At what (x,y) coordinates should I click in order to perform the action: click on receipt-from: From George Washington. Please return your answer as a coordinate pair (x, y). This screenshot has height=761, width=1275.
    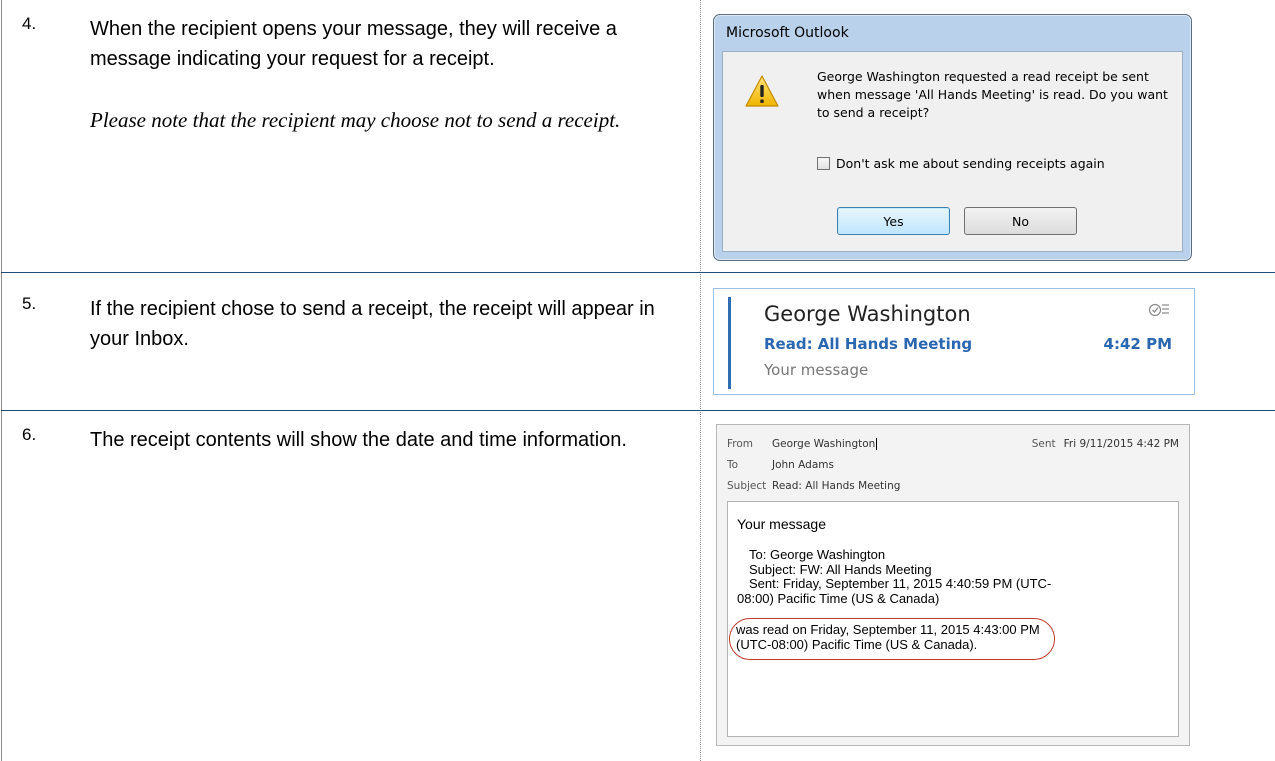
    Looking at the image, I should click on (802, 444).